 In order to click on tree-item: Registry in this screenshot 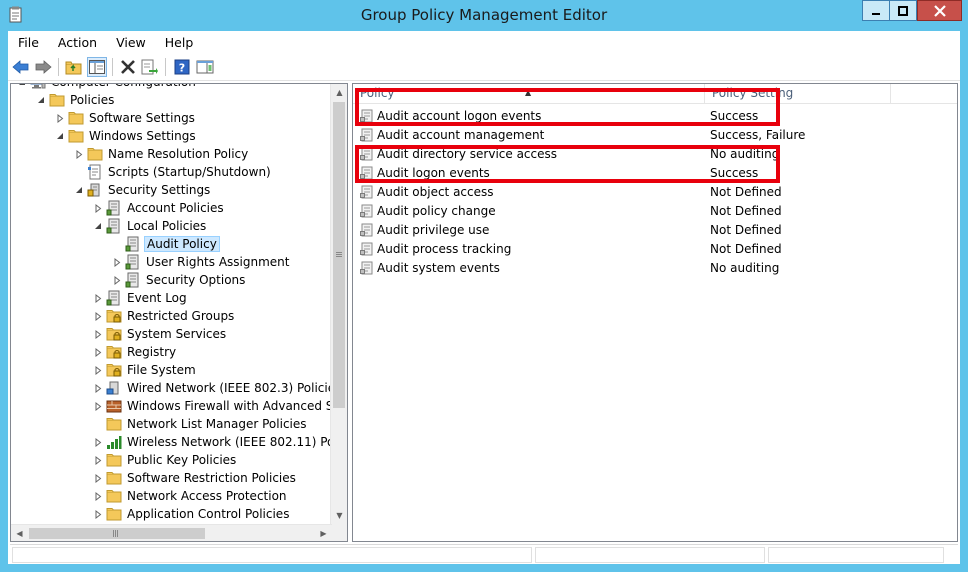, I will do `click(135, 352)`.